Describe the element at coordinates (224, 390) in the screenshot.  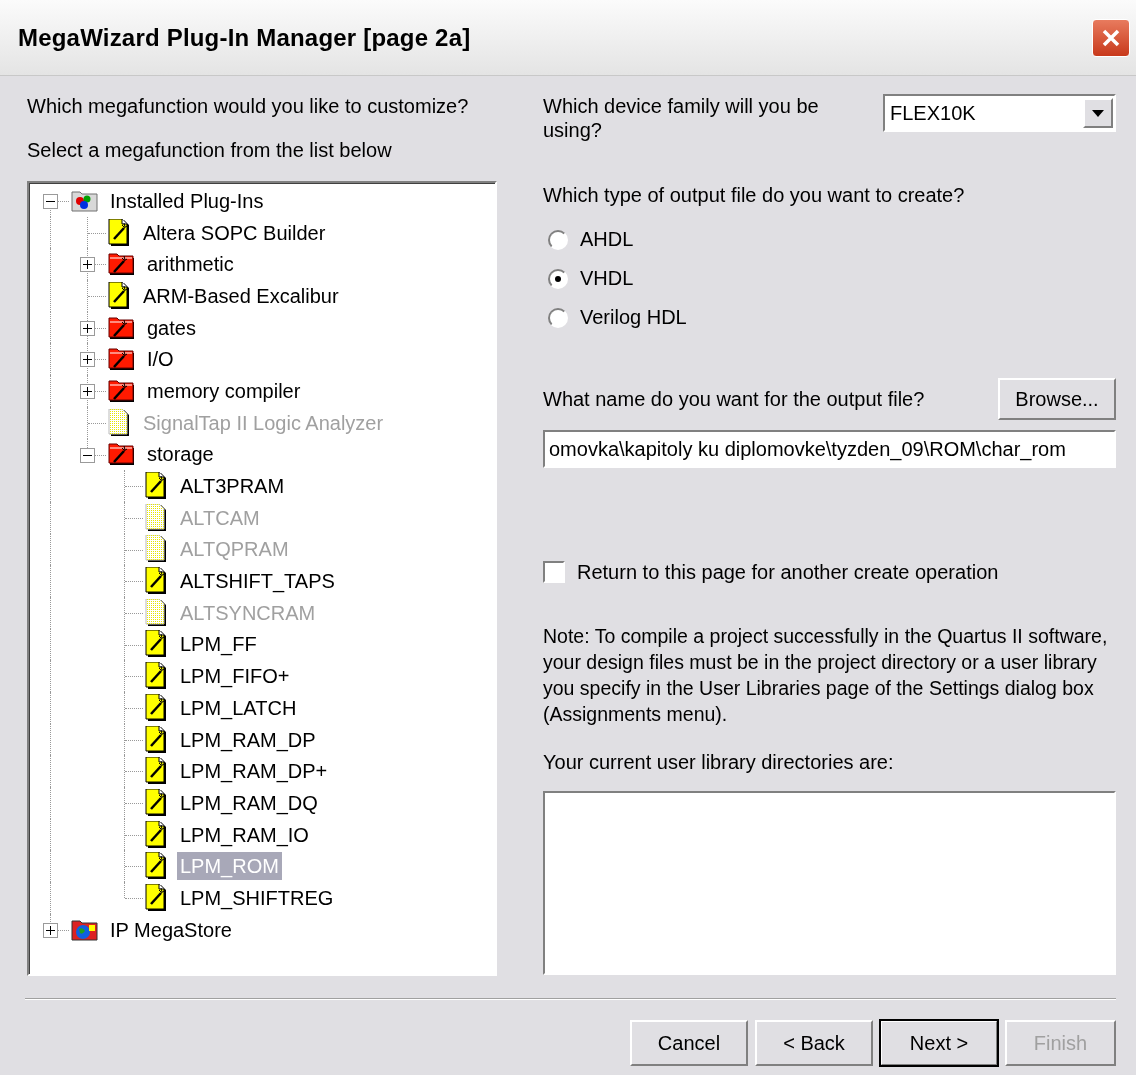
I see `tree-item: memory compiler` at that location.